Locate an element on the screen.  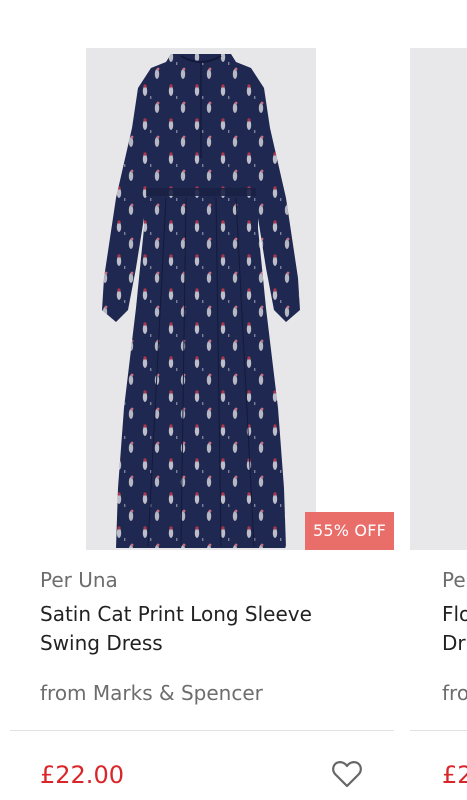
wishlist-button is located at coordinates (347, 774).